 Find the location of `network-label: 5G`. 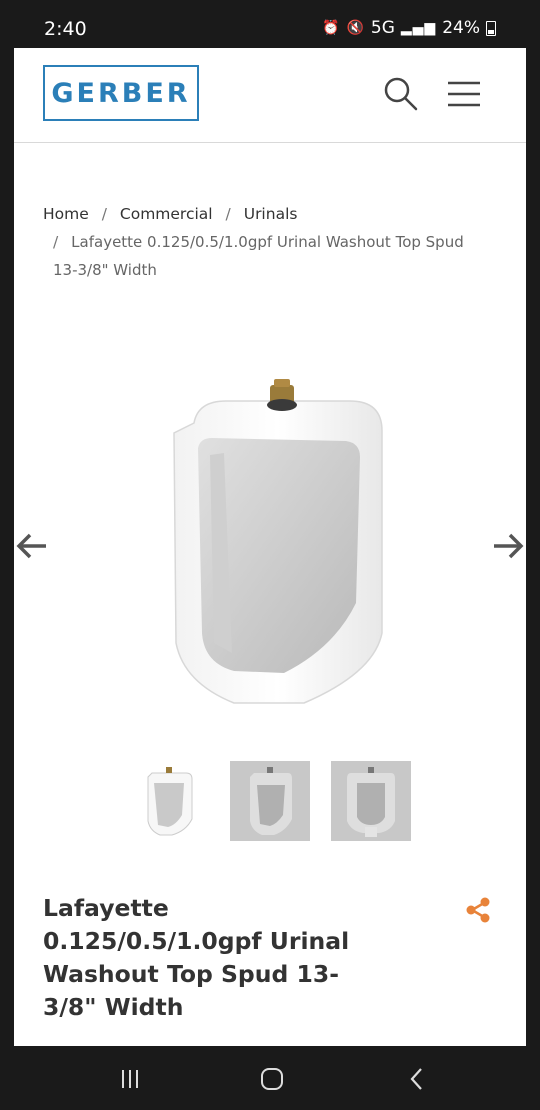

network-label: 5G is located at coordinates (382, 28).